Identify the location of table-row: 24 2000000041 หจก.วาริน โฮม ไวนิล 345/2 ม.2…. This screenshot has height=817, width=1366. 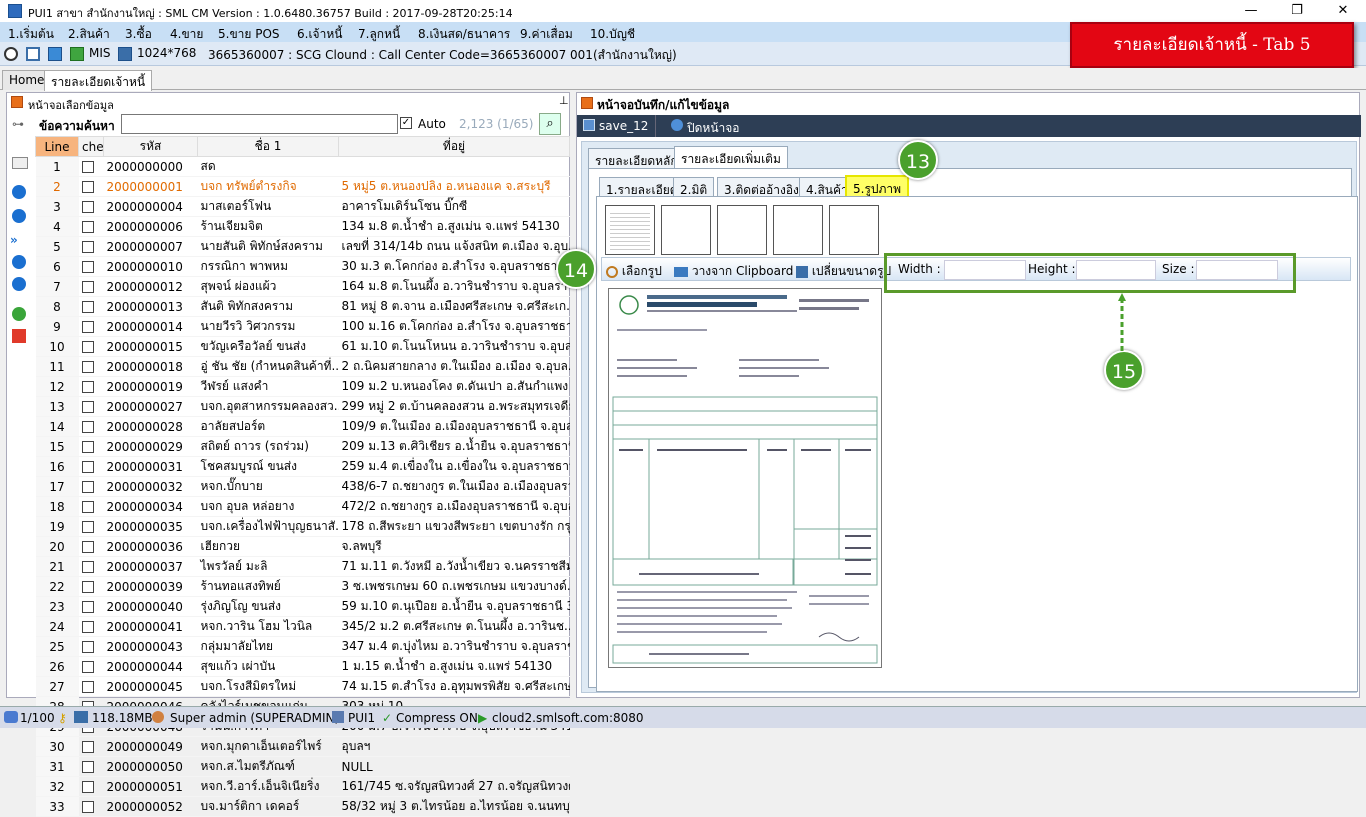
(302, 626).